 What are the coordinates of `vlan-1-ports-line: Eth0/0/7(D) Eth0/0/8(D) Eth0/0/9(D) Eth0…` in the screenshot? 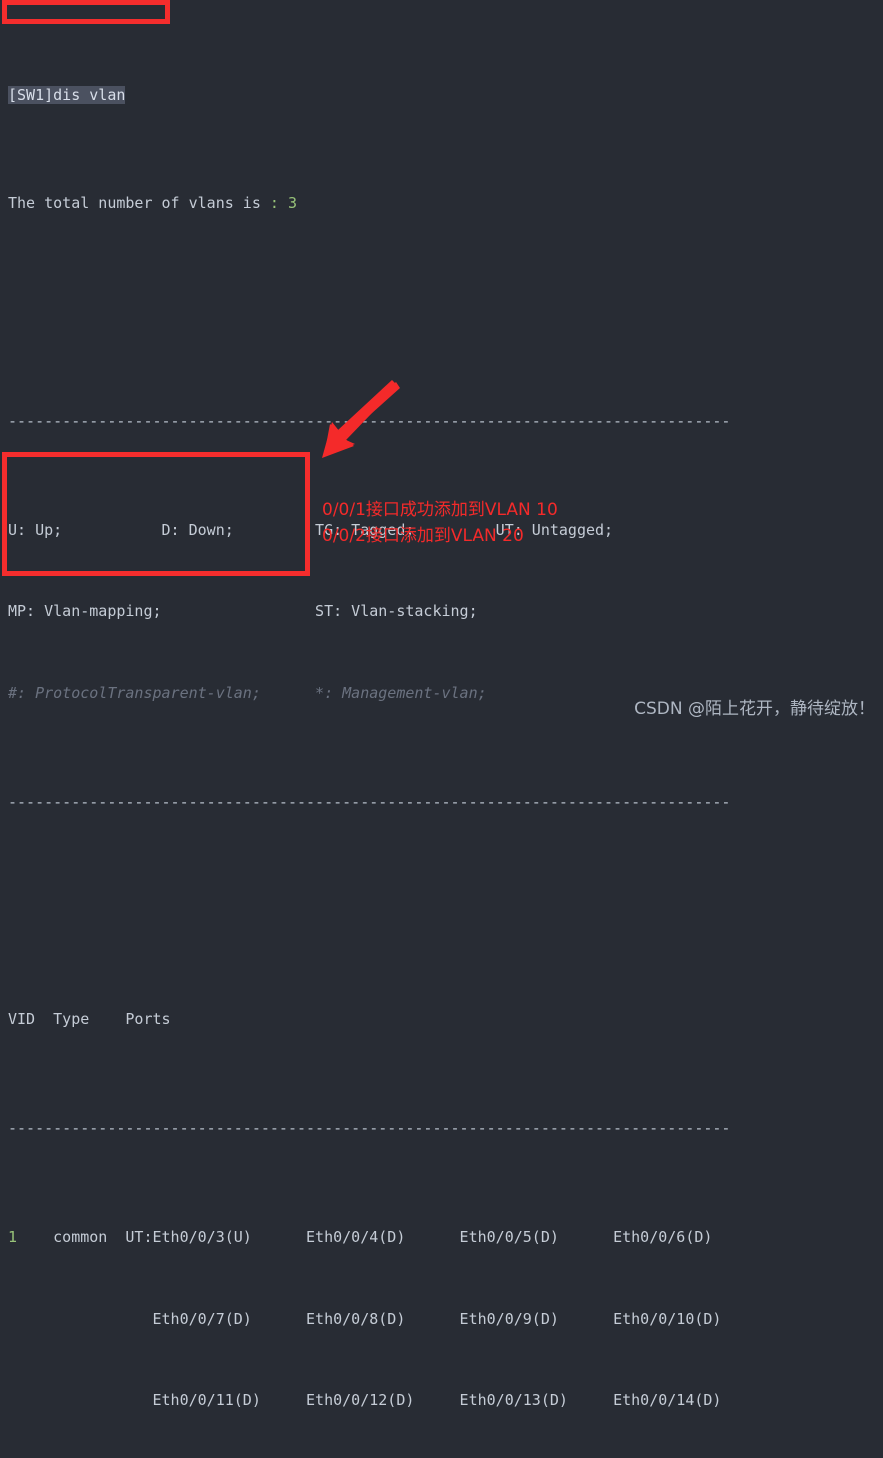 It's located at (441, 1319).